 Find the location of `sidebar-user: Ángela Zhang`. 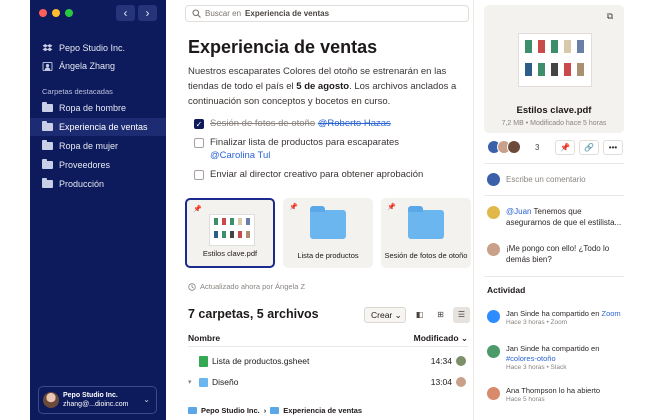

sidebar-user: Ángela Zhang is located at coordinates (78, 66).